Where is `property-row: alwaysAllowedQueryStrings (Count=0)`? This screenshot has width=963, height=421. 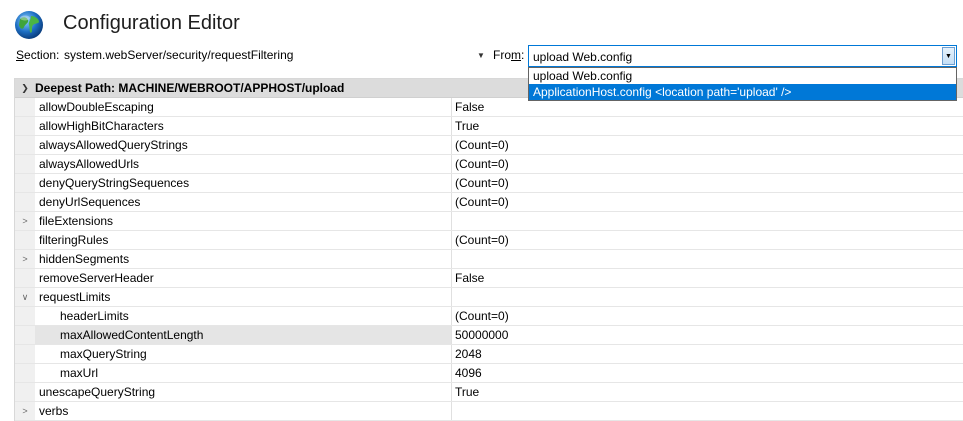
property-row: alwaysAllowedQueryStrings (Count=0) is located at coordinates (489, 145).